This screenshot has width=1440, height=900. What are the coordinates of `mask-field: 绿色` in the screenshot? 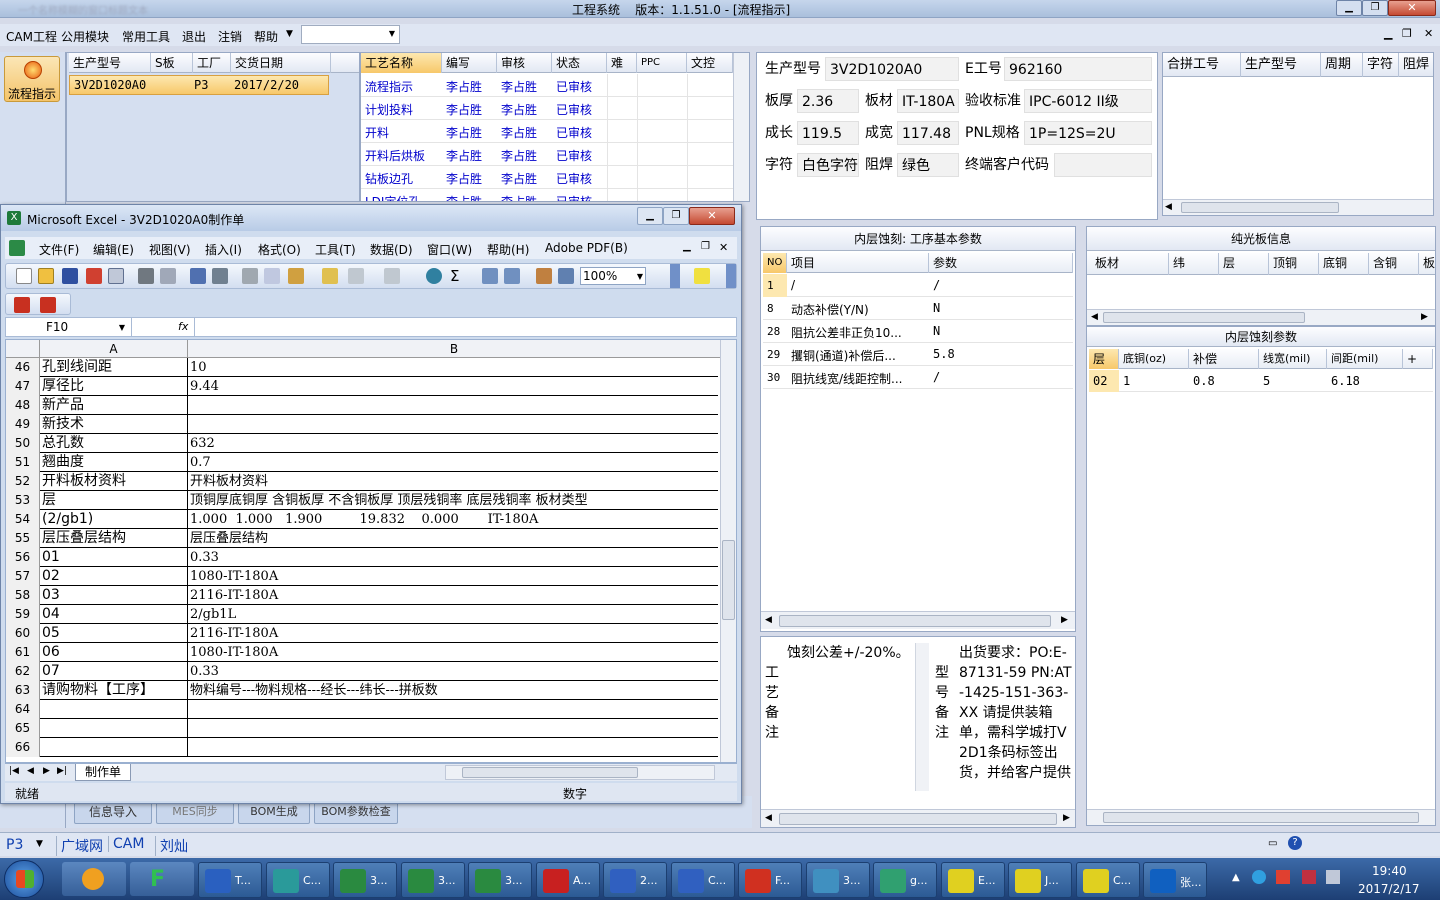 It's located at (928, 165).